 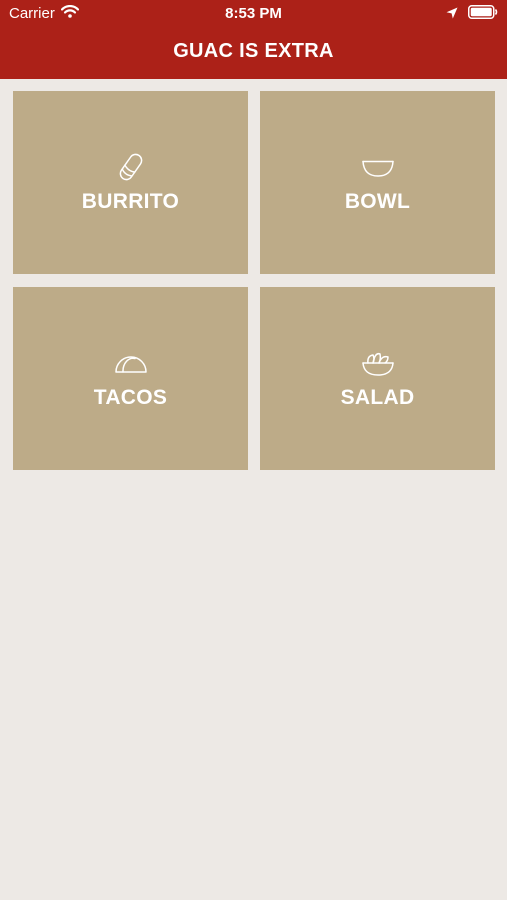 What do you see at coordinates (452, 14) in the screenshot?
I see `location-arrow-icon` at bounding box center [452, 14].